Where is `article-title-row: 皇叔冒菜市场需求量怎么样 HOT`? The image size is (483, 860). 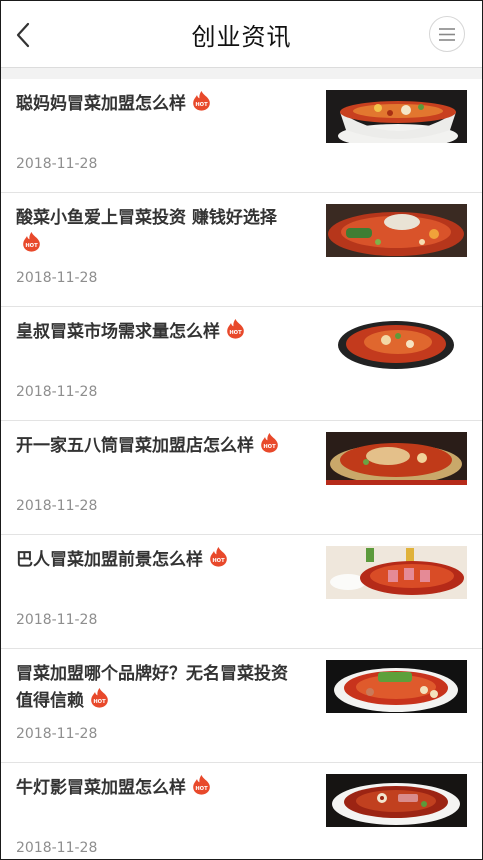
article-title-row: 皇叔冒菜市场需求量怎么样 HOT is located at coordinates (156, 332).